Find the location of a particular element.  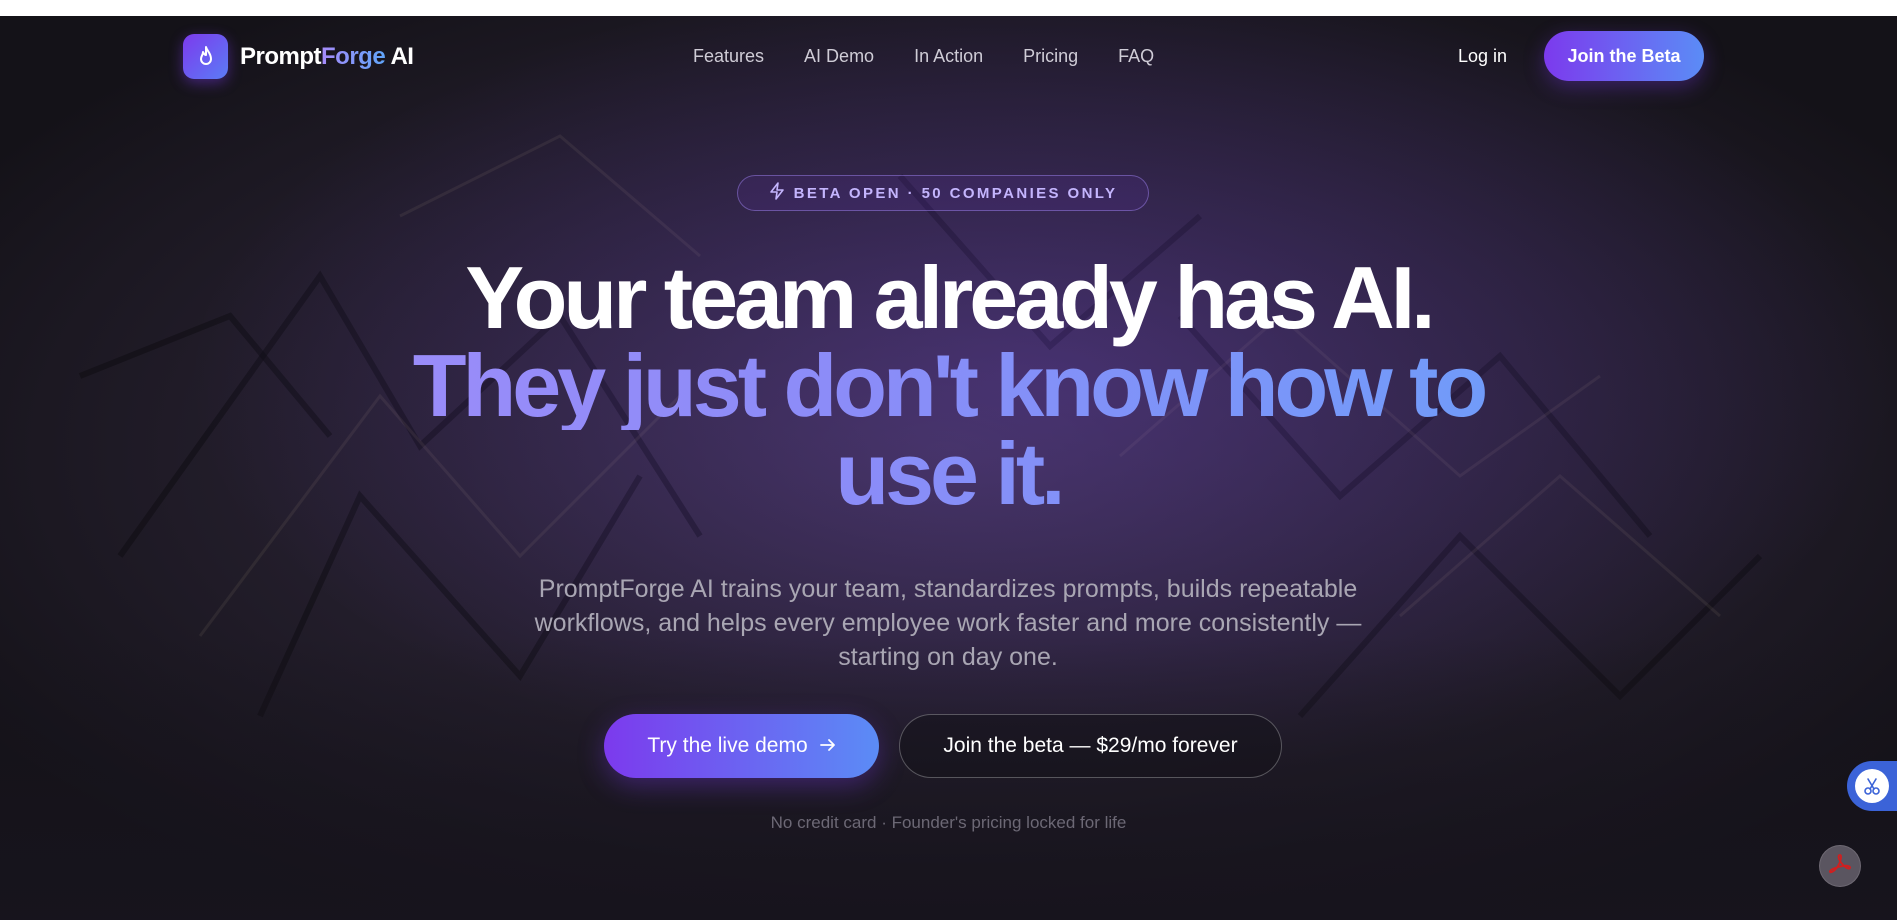

main-menu: Features AI Demo In Action Pricing FAQ is located at coordinates (923, 56).